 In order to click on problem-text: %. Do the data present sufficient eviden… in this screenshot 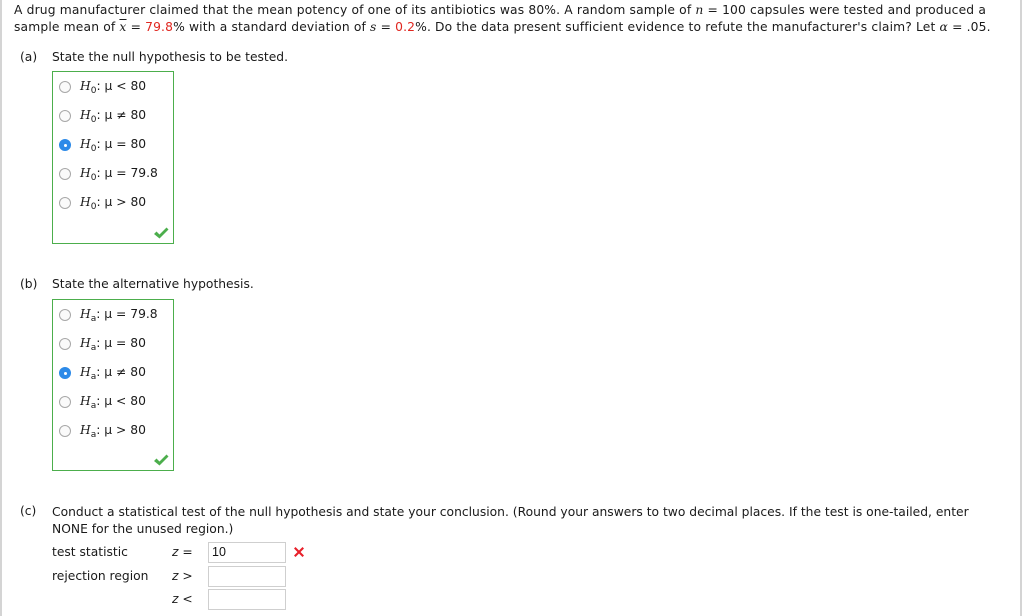, I will do `click(677, 27)`.